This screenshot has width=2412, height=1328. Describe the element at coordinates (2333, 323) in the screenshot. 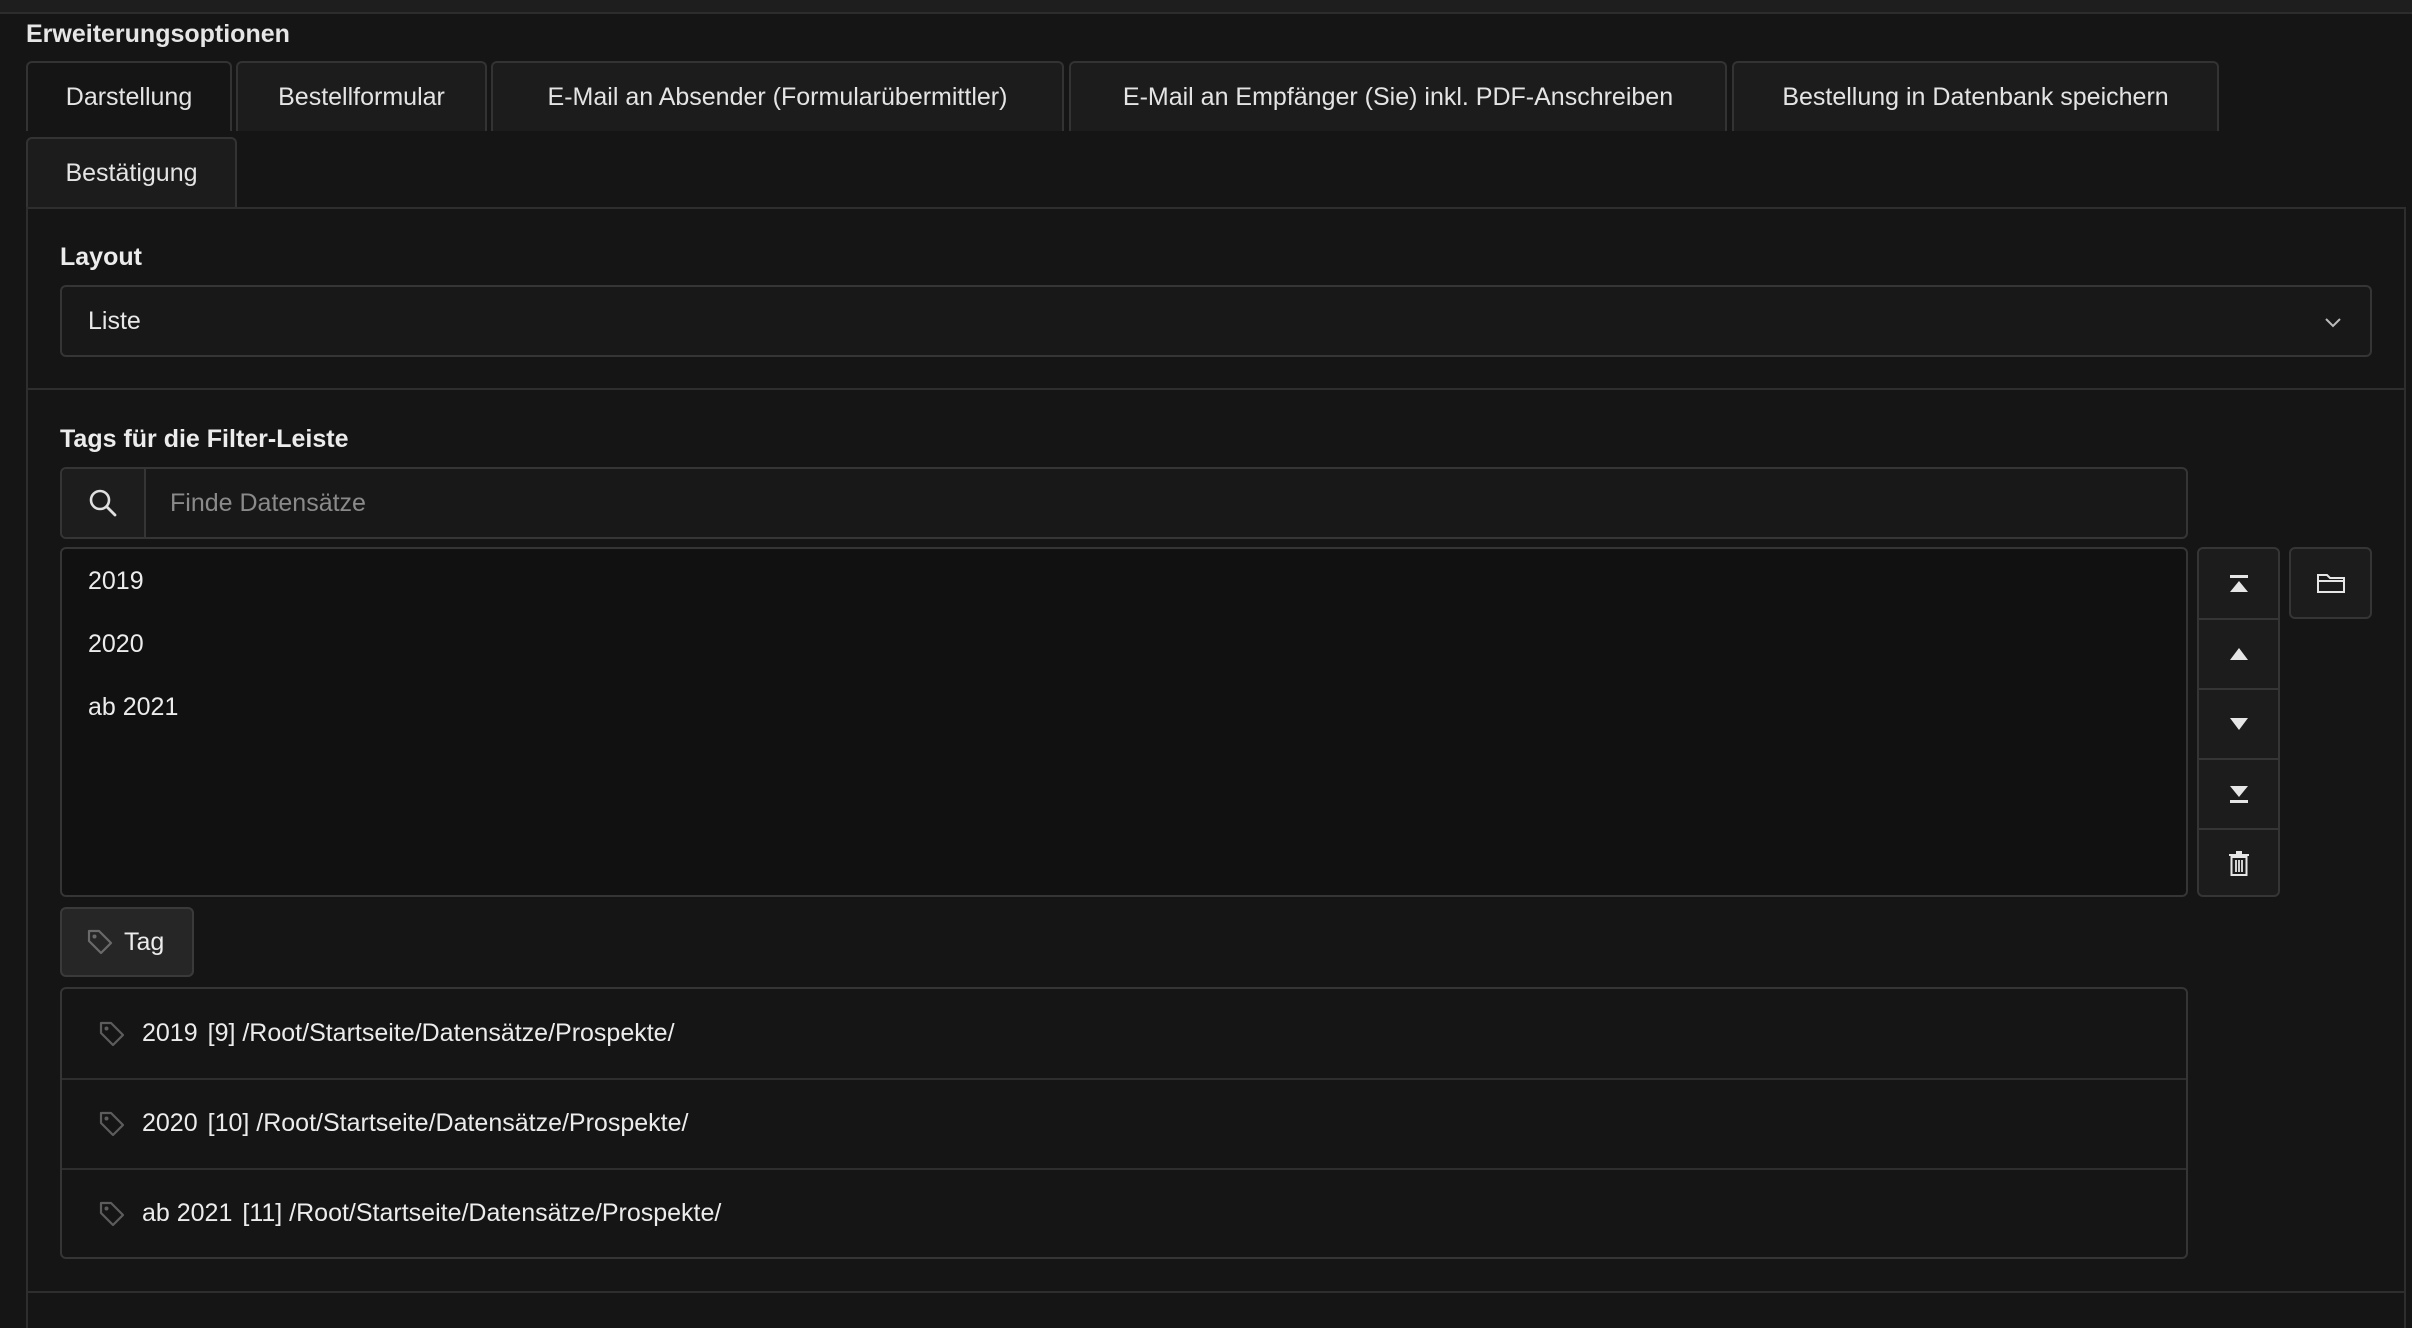

I see `chevron-down-icon` at that location.